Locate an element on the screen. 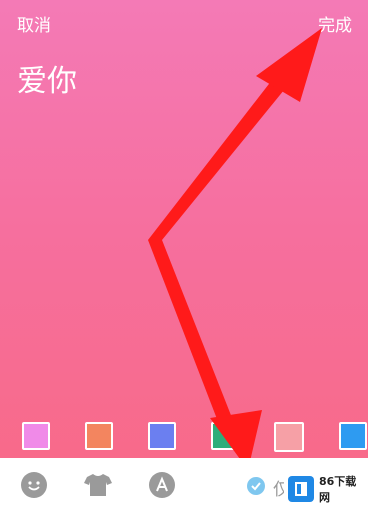 This screenshot has width=368, height=513. tshirt-tool is located at coordinates (98, 485).